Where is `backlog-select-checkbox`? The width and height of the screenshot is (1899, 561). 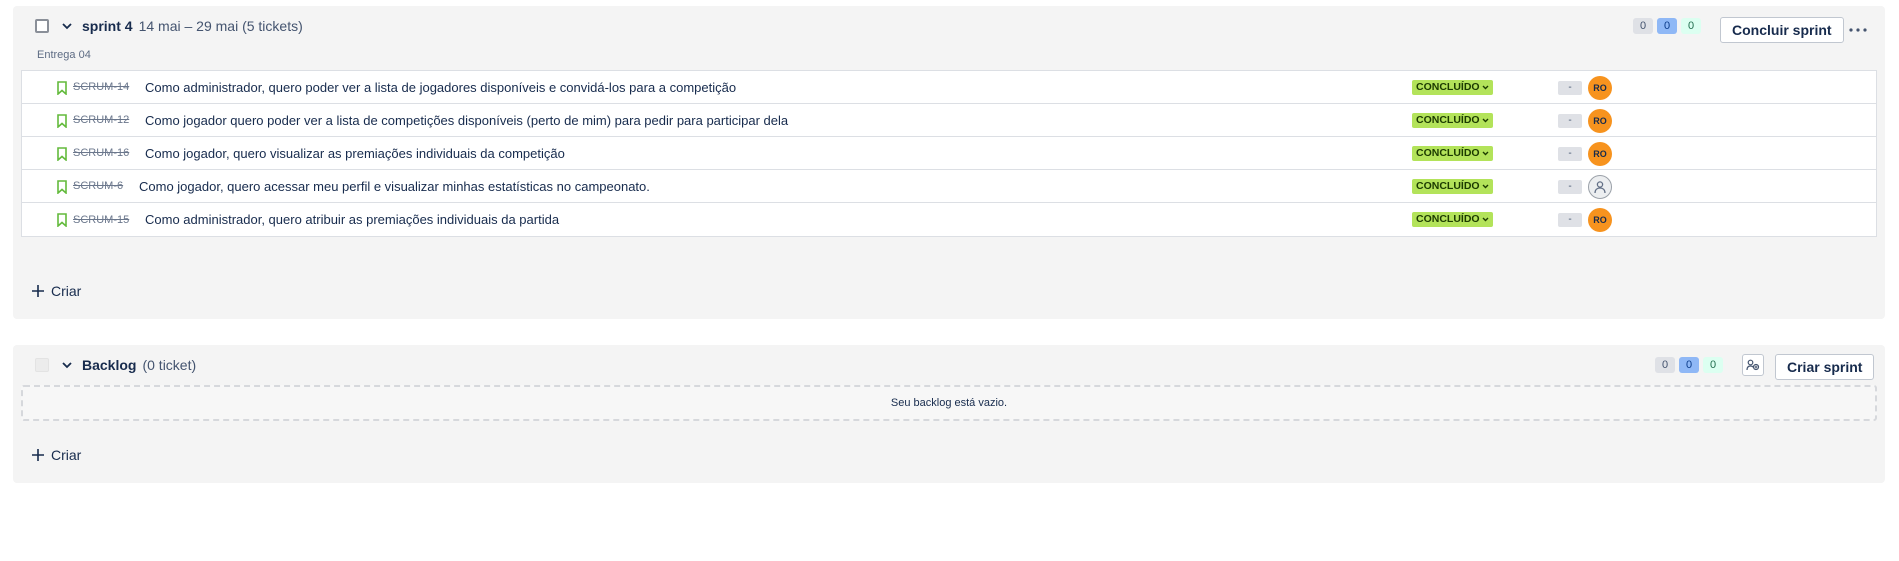 backlog-select-checkbox is located at coordinates (42, 365).